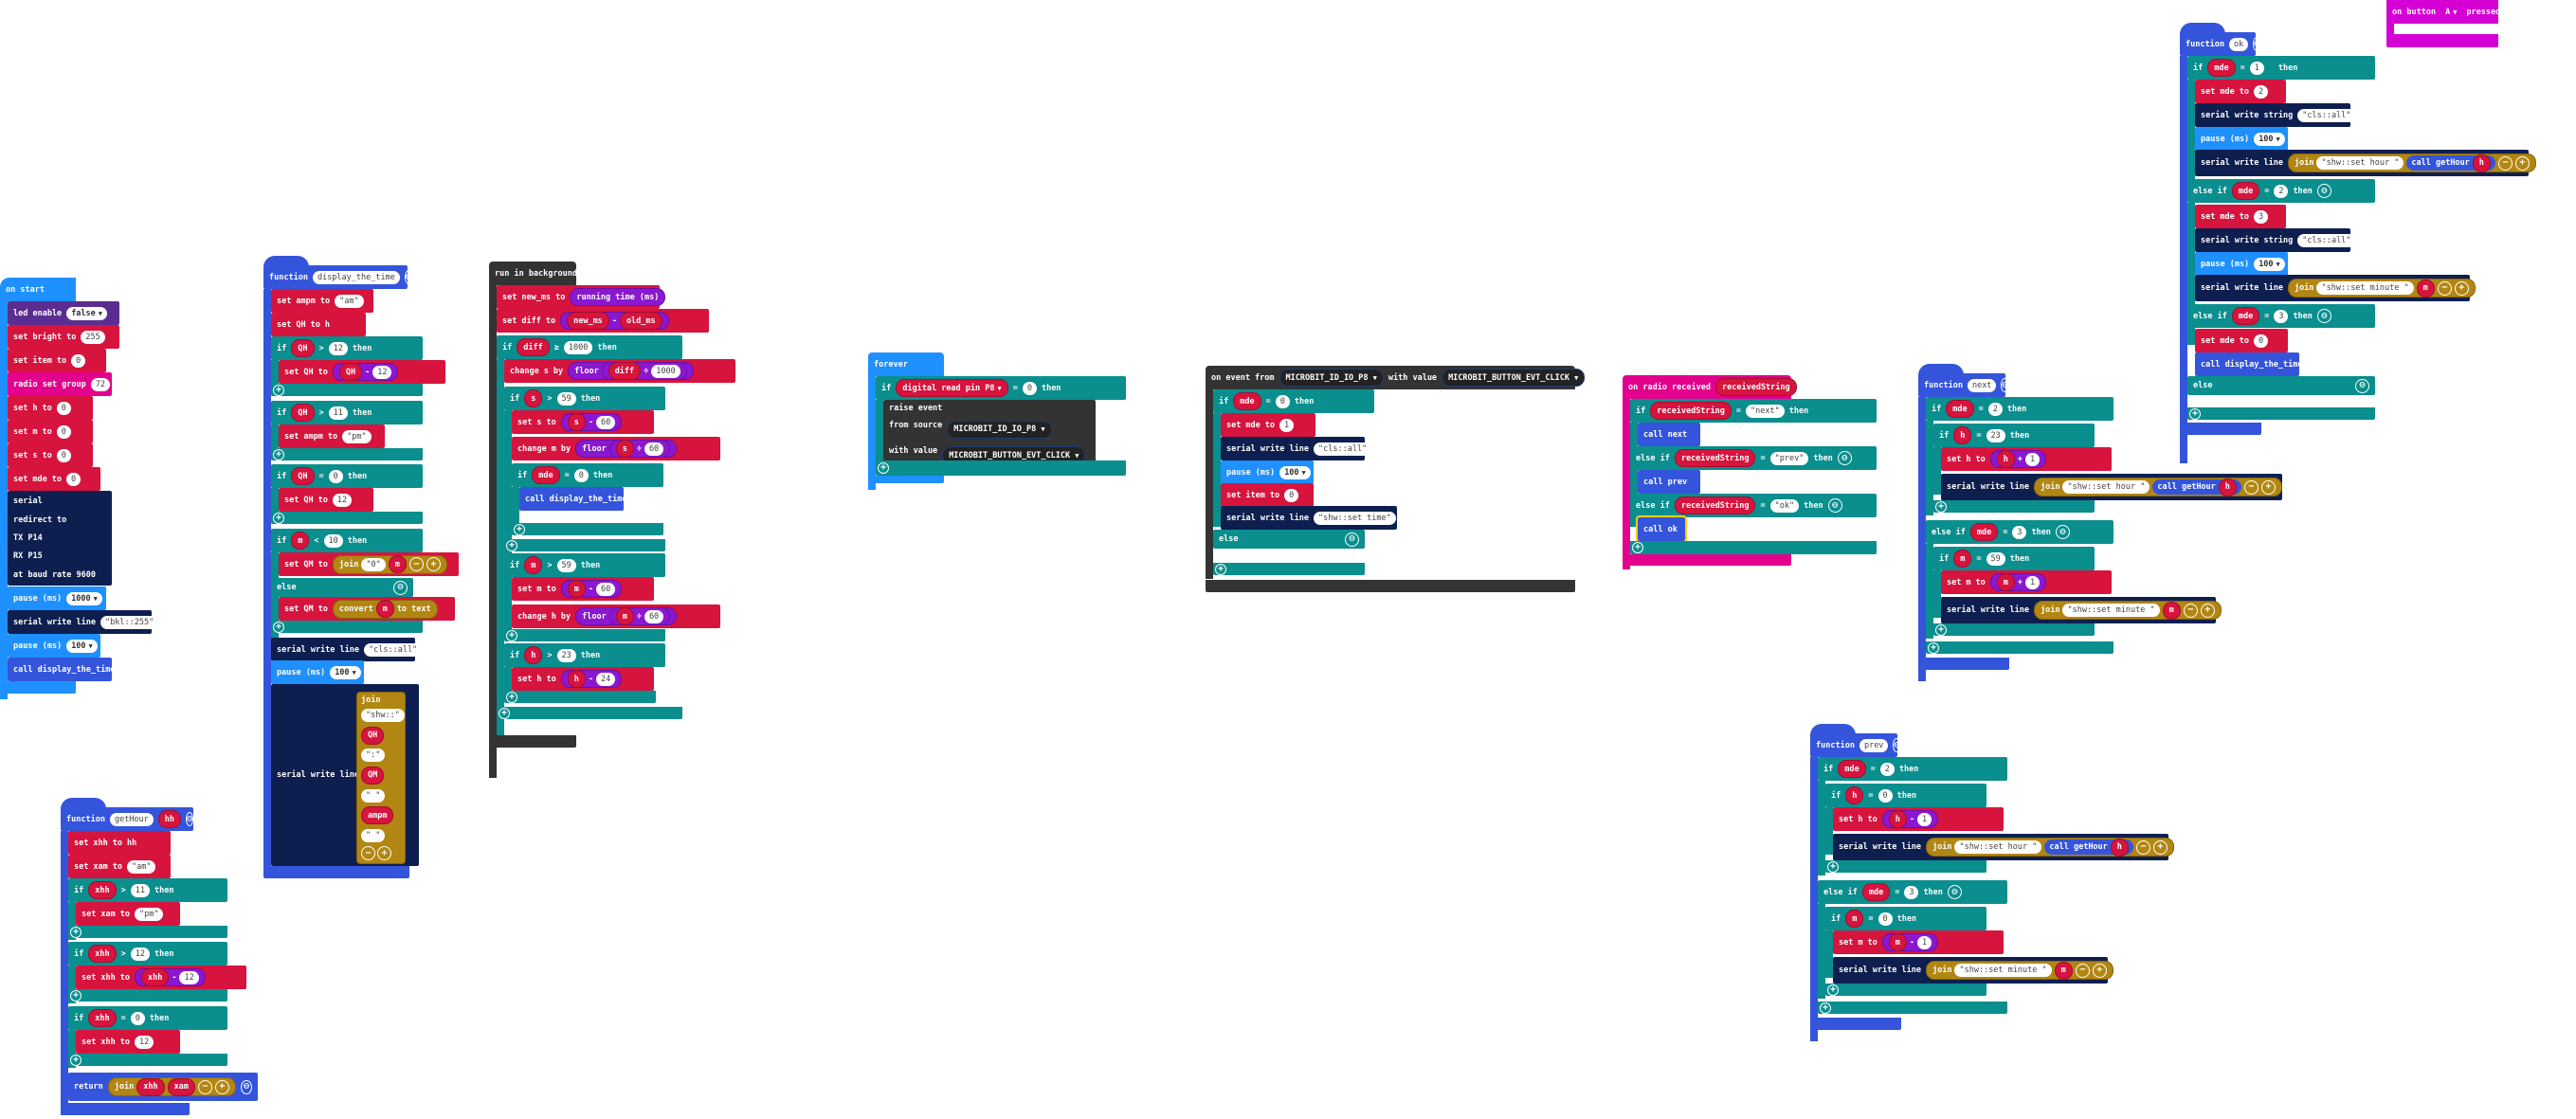 This screenshot has height=1119, width=2576. I want to click on call-ok: call ok, so click(1661, 529).